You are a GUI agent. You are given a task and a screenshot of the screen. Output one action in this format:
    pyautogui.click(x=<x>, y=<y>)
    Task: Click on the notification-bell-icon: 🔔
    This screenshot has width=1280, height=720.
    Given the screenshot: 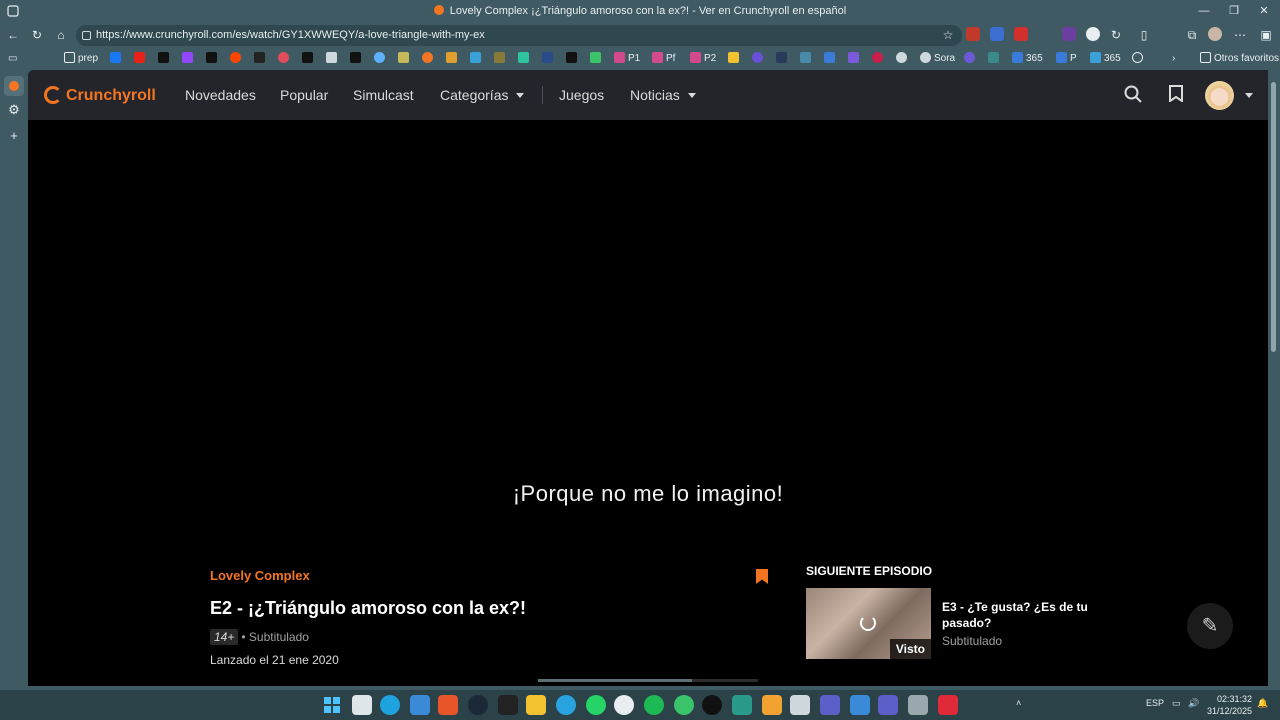 What is the action you would take?
    pyautogui.click(x=1262, y=703)
    